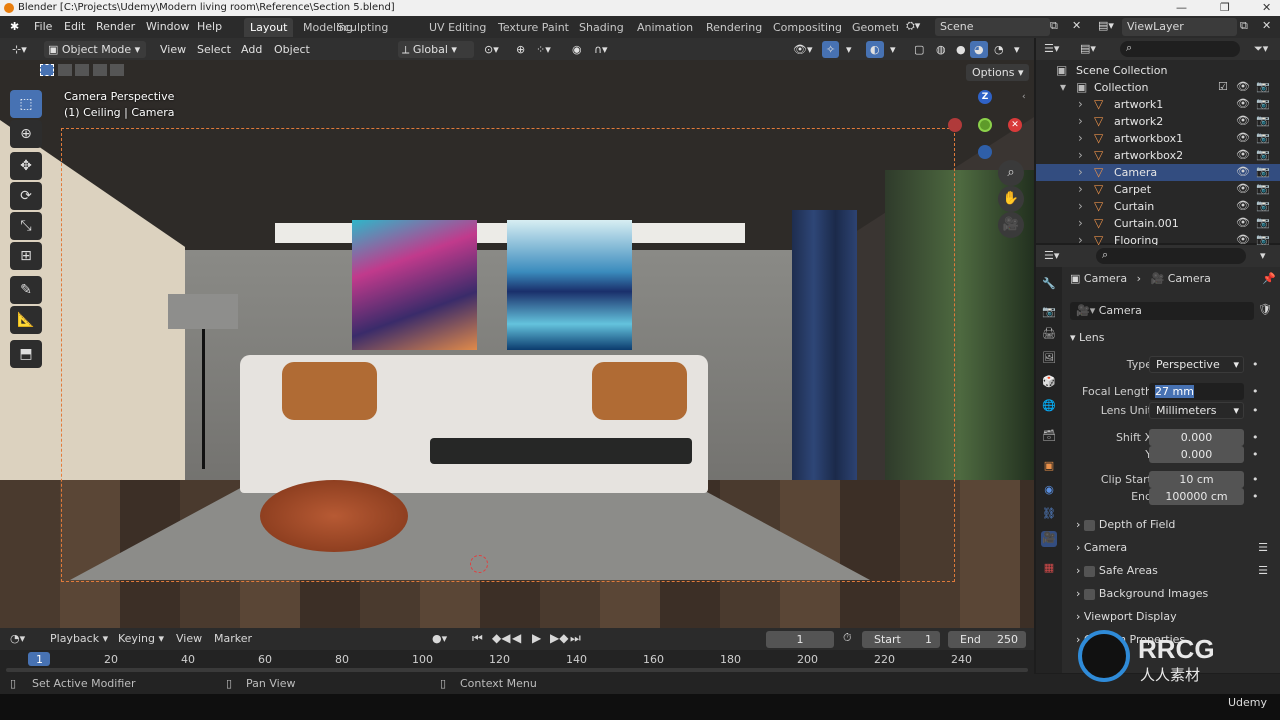 The height and width of the screenshot is (720, 1280). Describe the element at coordinates (189, 638) in the screenshot. I see `timeline-view-menu: View` at that location.